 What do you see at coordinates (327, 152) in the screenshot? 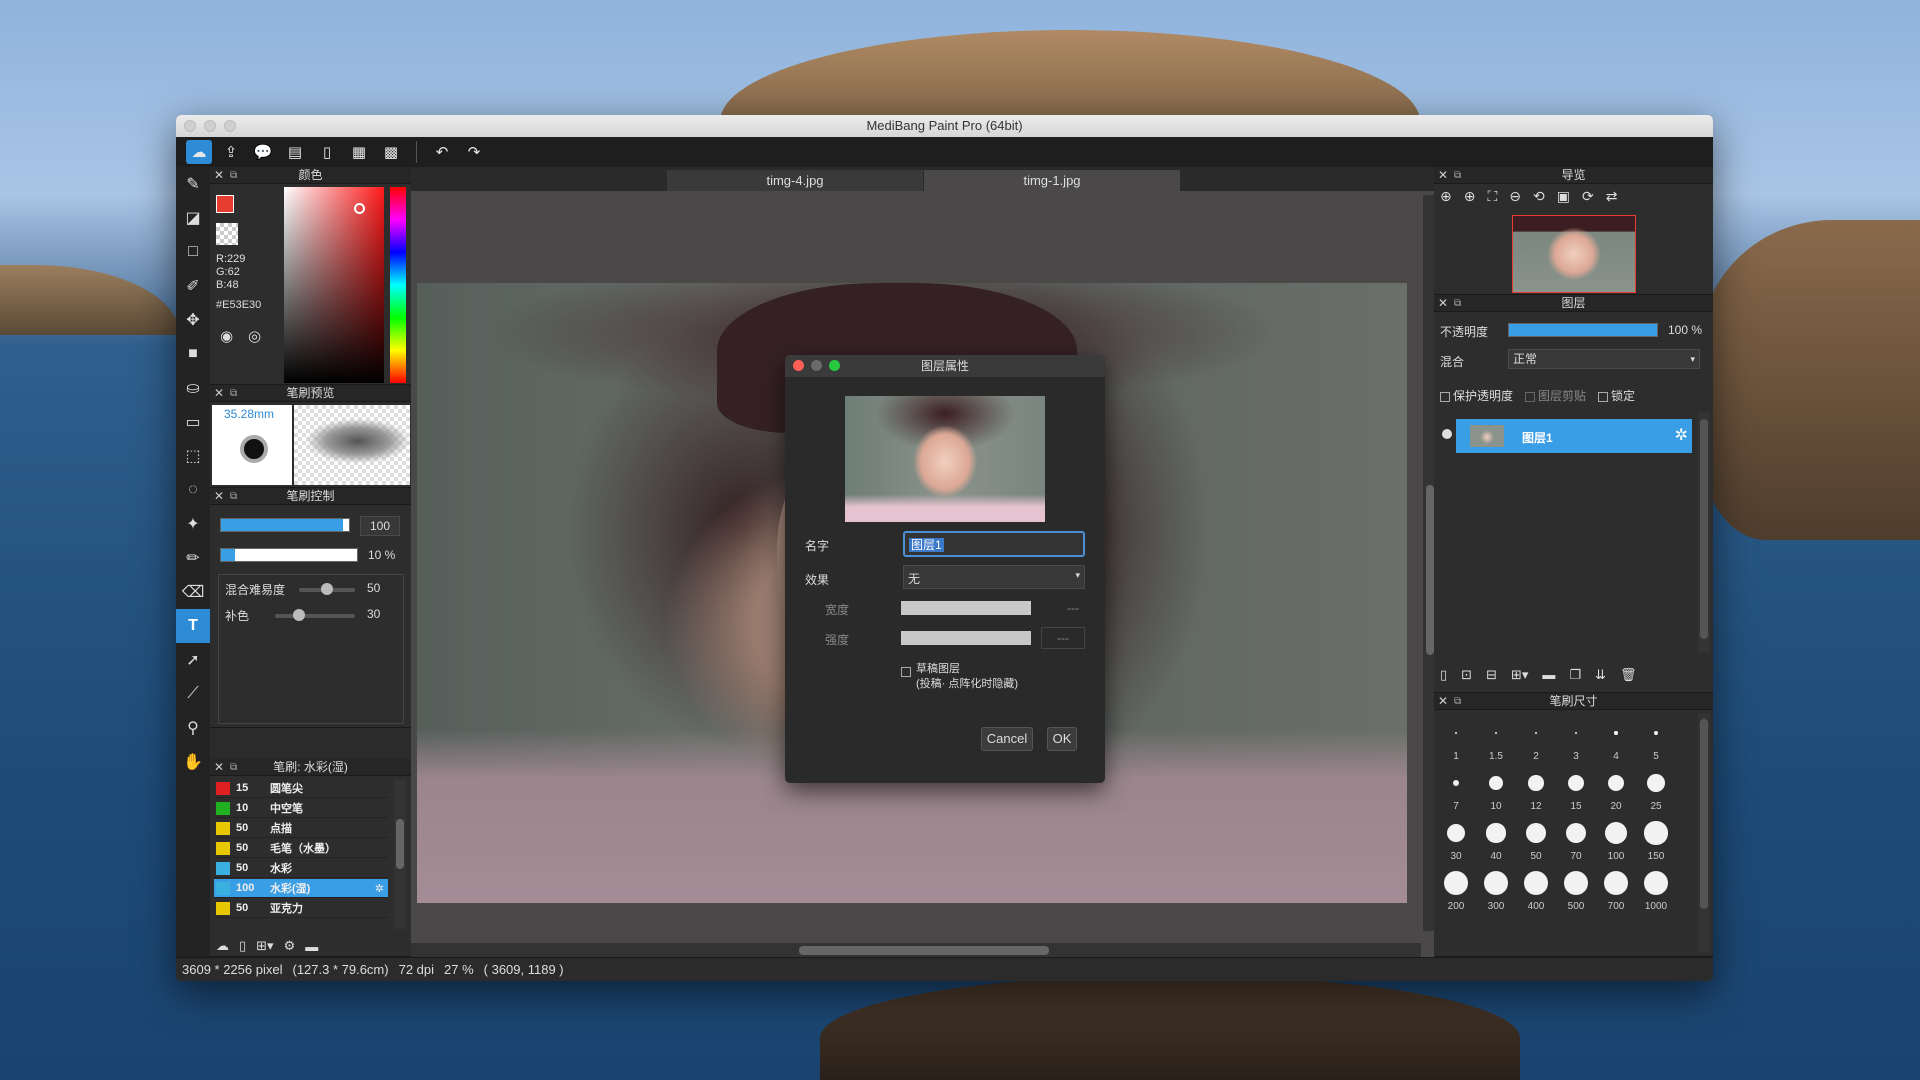
I see `page-icon: ▯` at bounding box center [327, 152].